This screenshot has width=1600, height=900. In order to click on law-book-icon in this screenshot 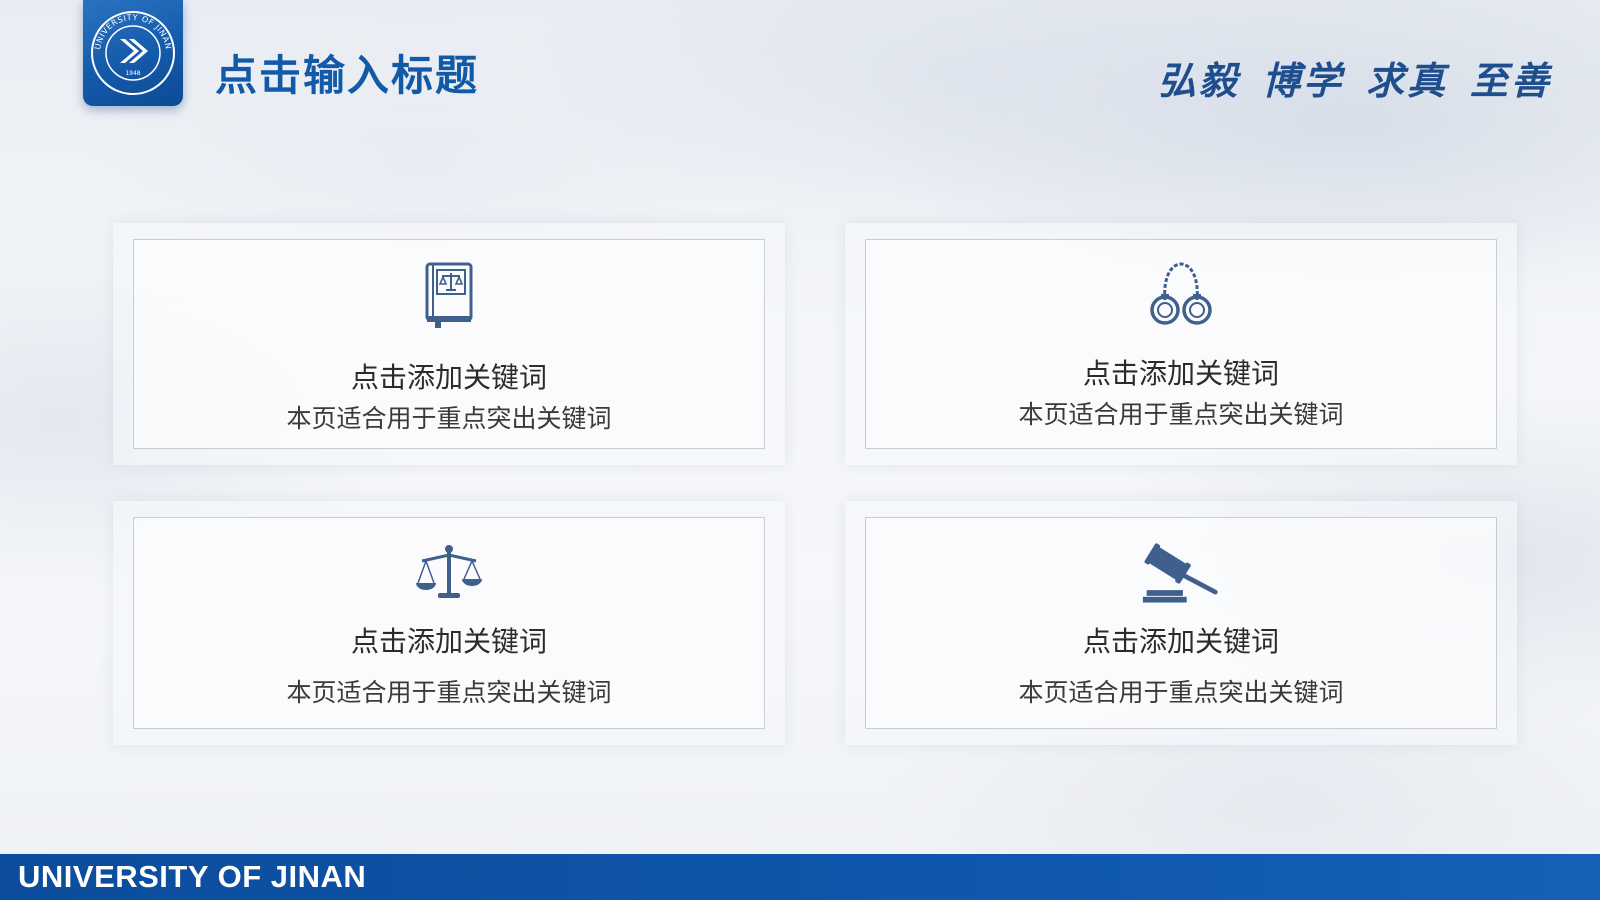, I will do `click(449, 295)`.